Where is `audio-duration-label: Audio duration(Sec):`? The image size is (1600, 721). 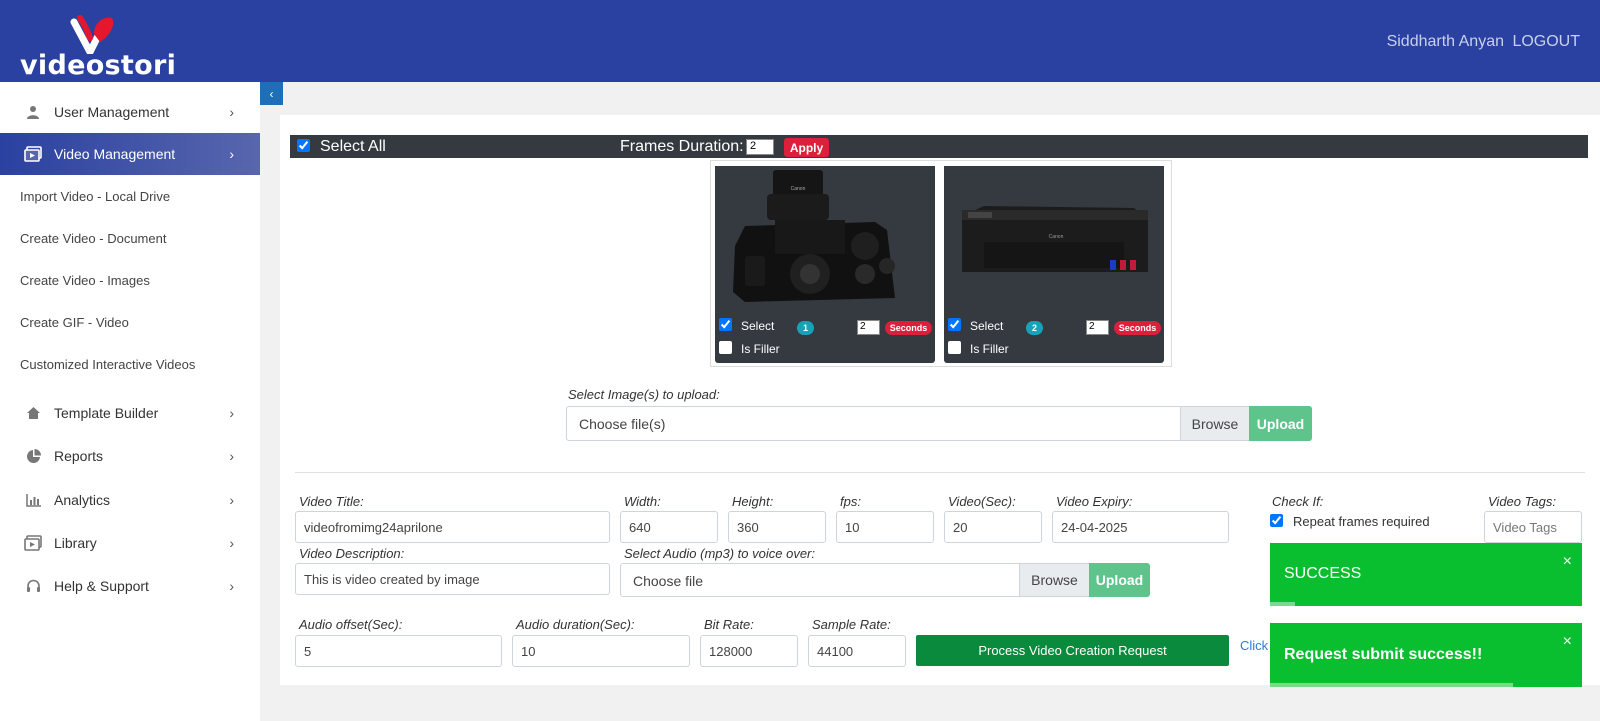
audio-duration-label: Audio duration(Sec): is located at coordinates (575, 624).